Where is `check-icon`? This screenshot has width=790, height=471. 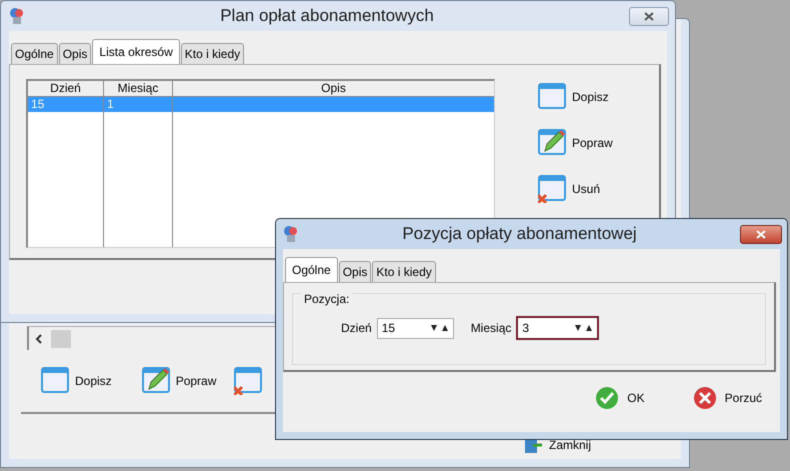 check-icon is located at coordinates (607, 398).